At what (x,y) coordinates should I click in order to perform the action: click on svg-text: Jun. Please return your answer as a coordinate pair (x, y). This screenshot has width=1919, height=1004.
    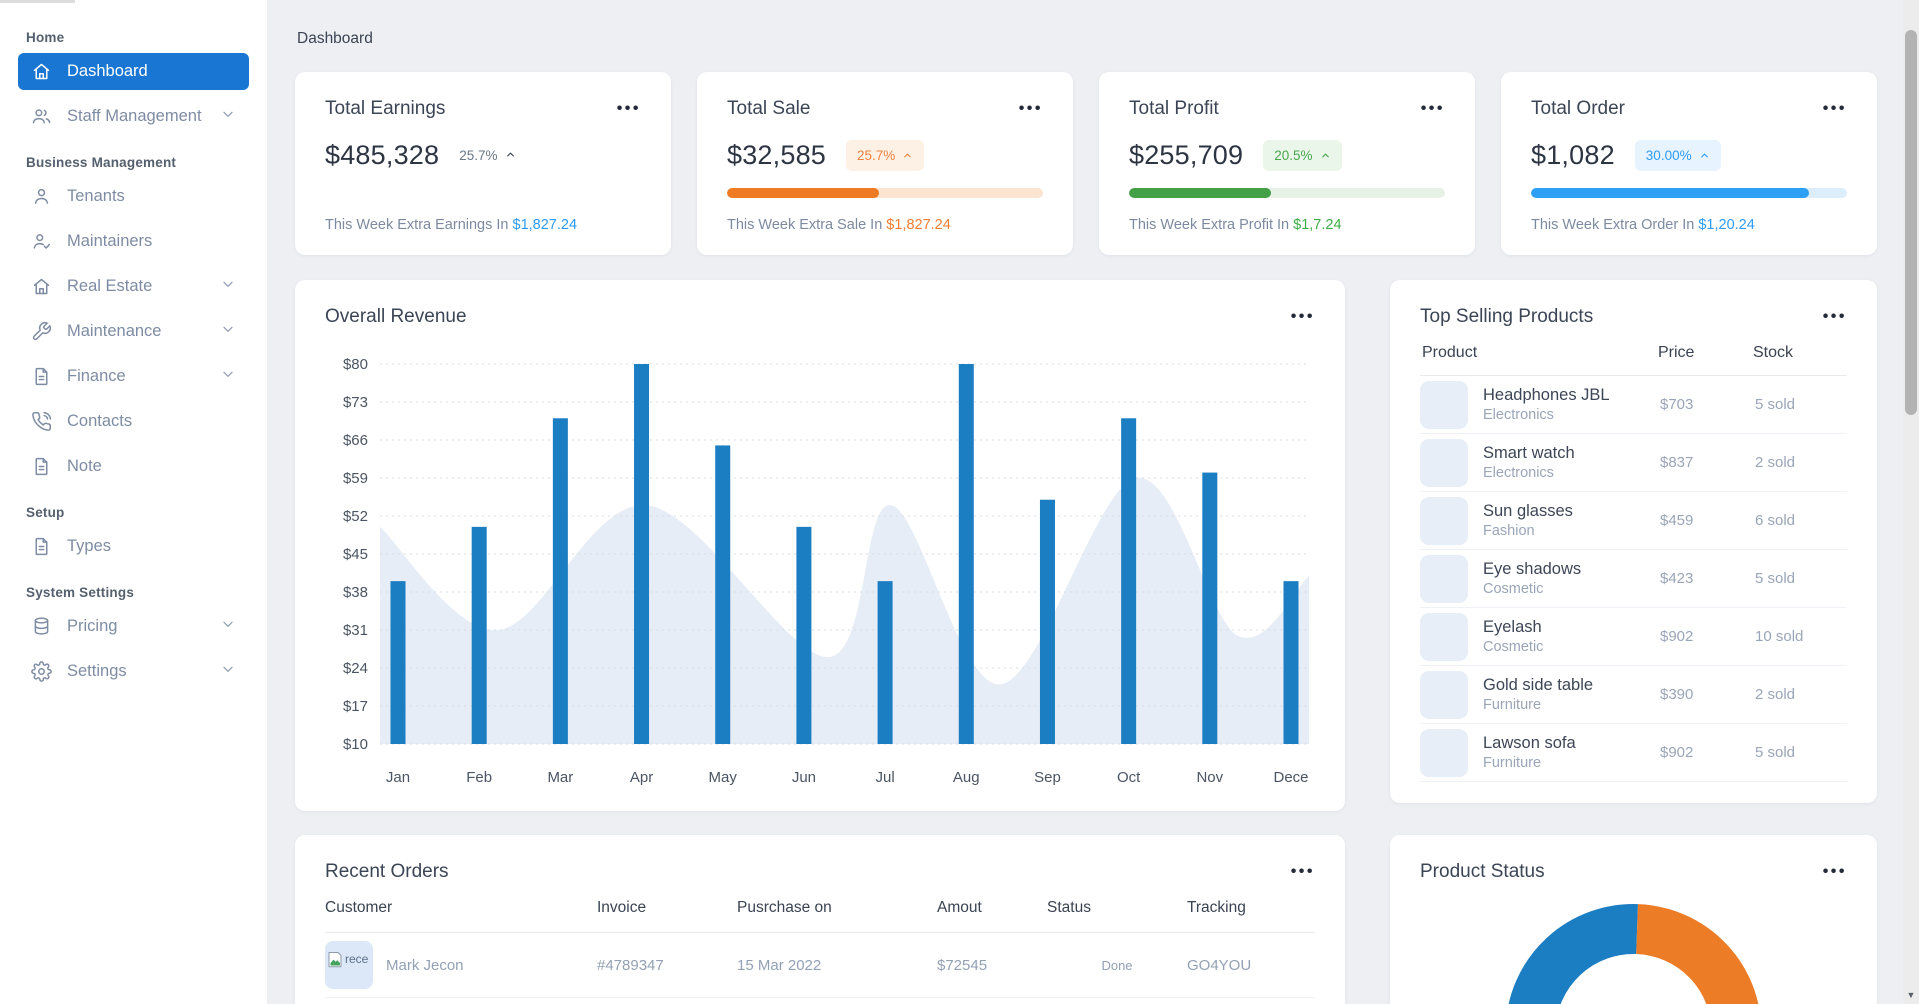
    Looking at the image, I should click on (804, 777).